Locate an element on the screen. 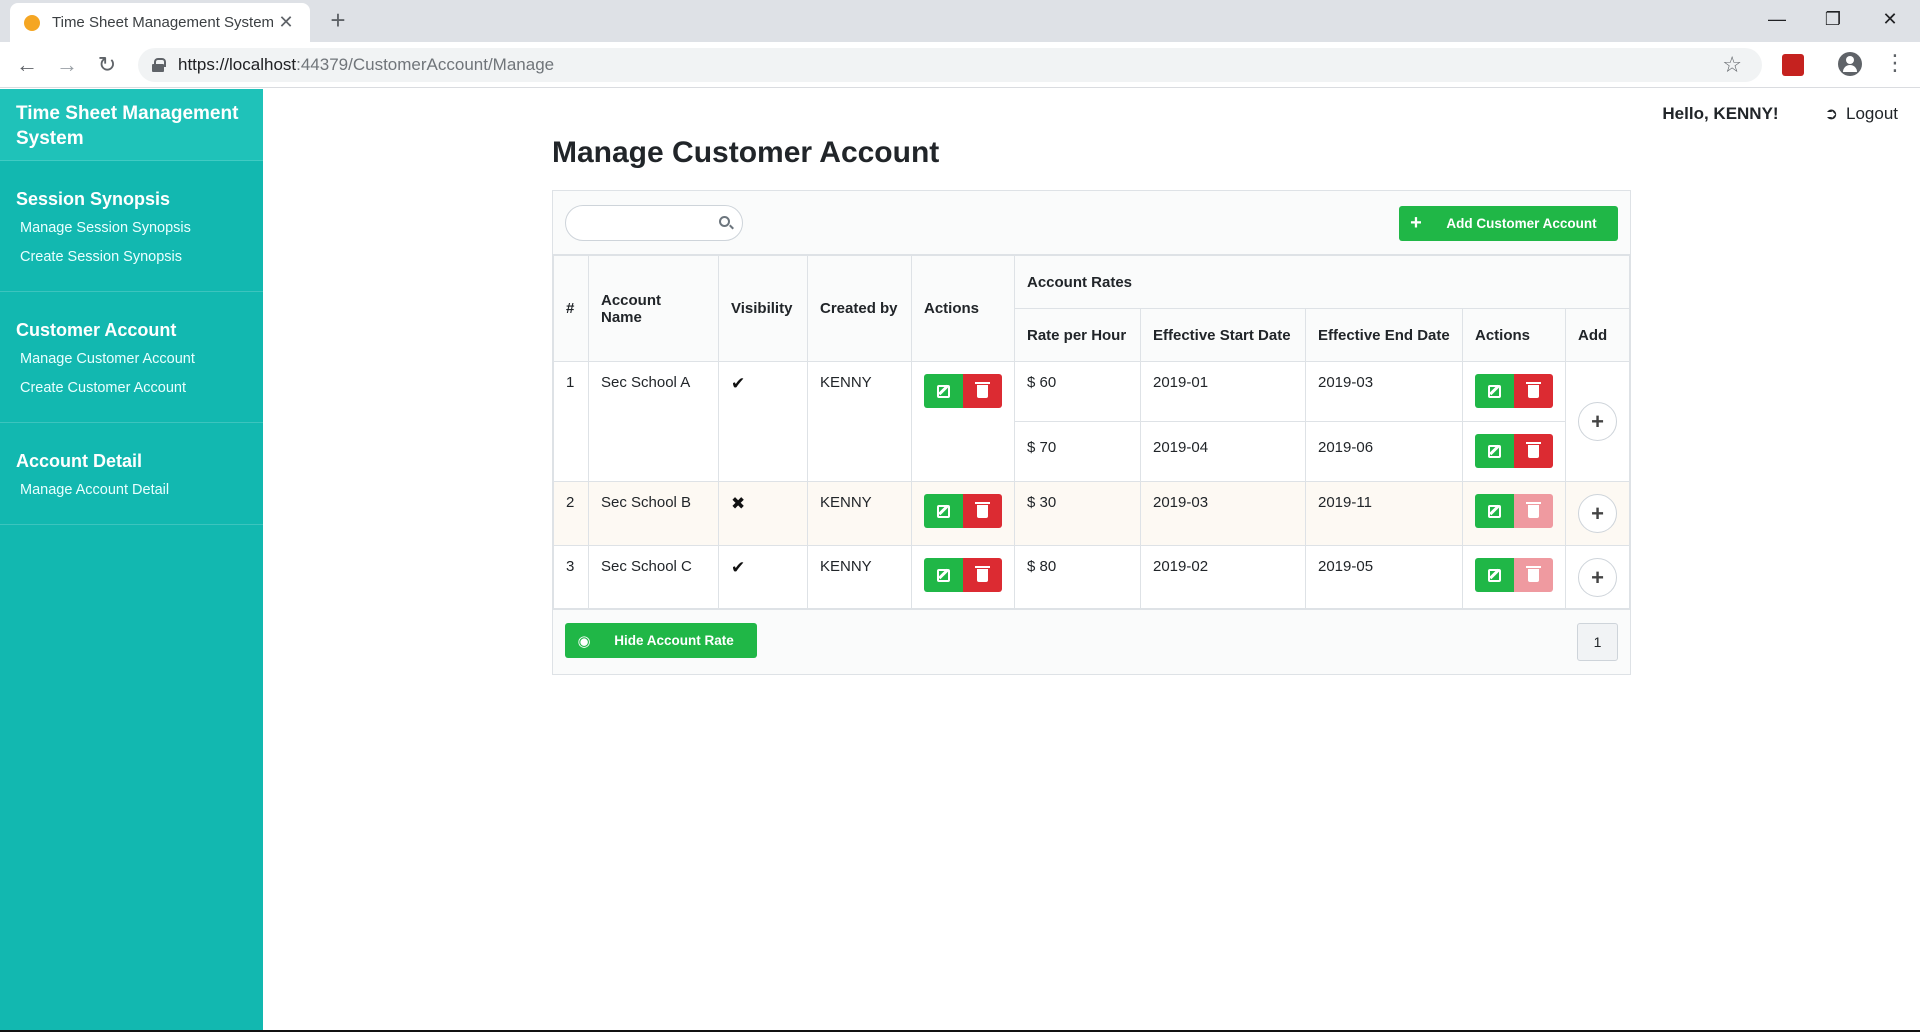  back-icon: ← is located at coordinates (27, 65).